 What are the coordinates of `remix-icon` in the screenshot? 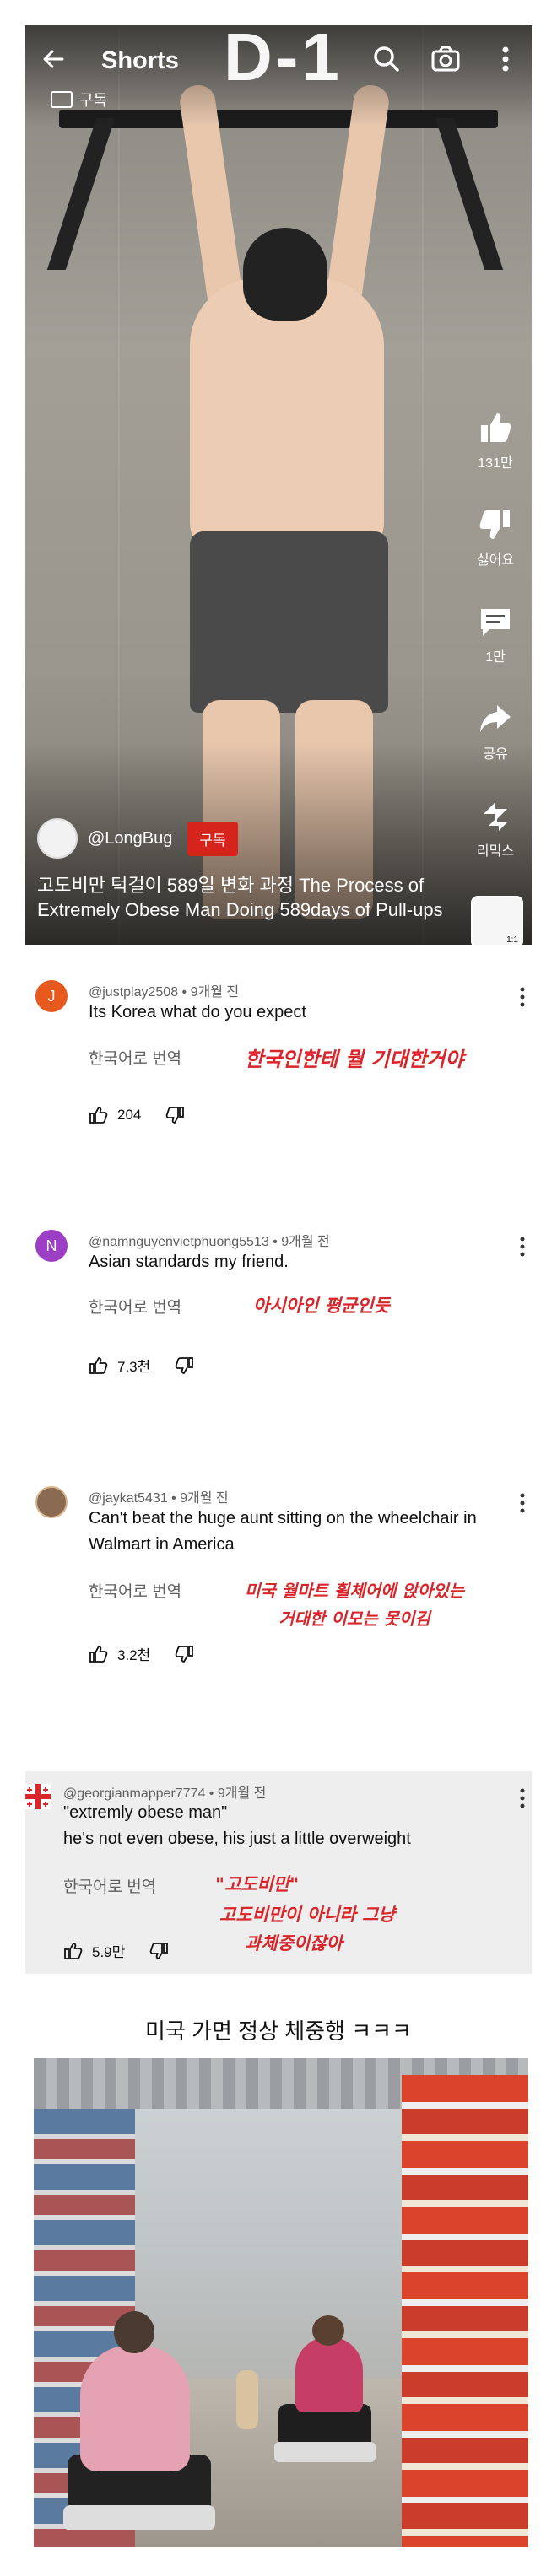 It's located at (495, 816).